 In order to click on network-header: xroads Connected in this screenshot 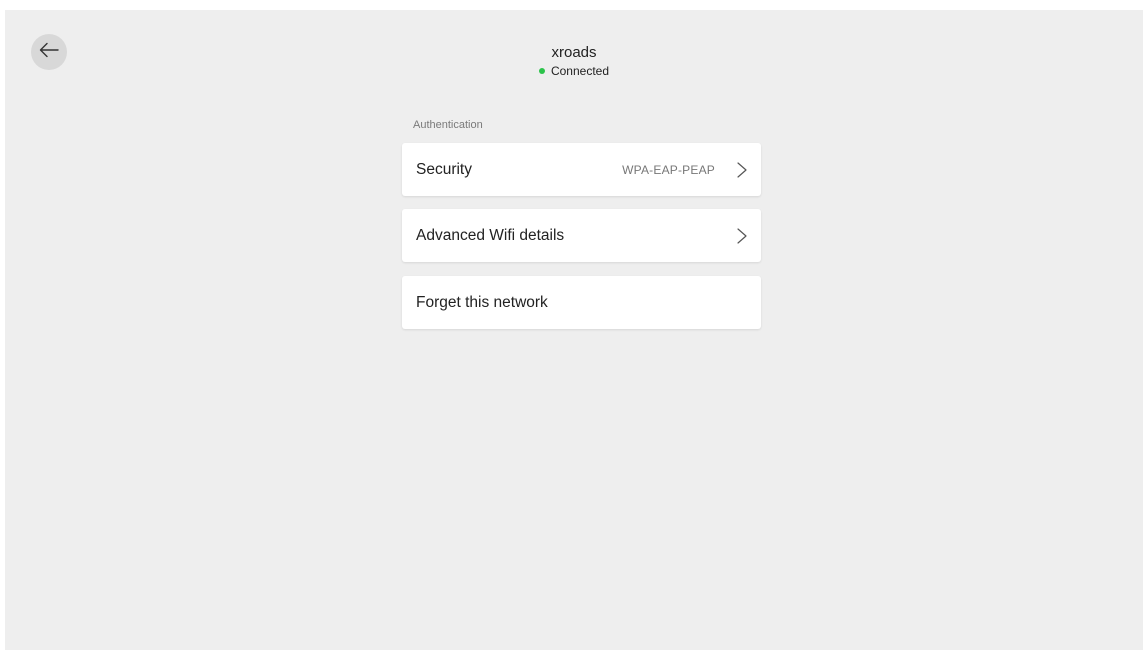, I will do `click(574, 60)`.